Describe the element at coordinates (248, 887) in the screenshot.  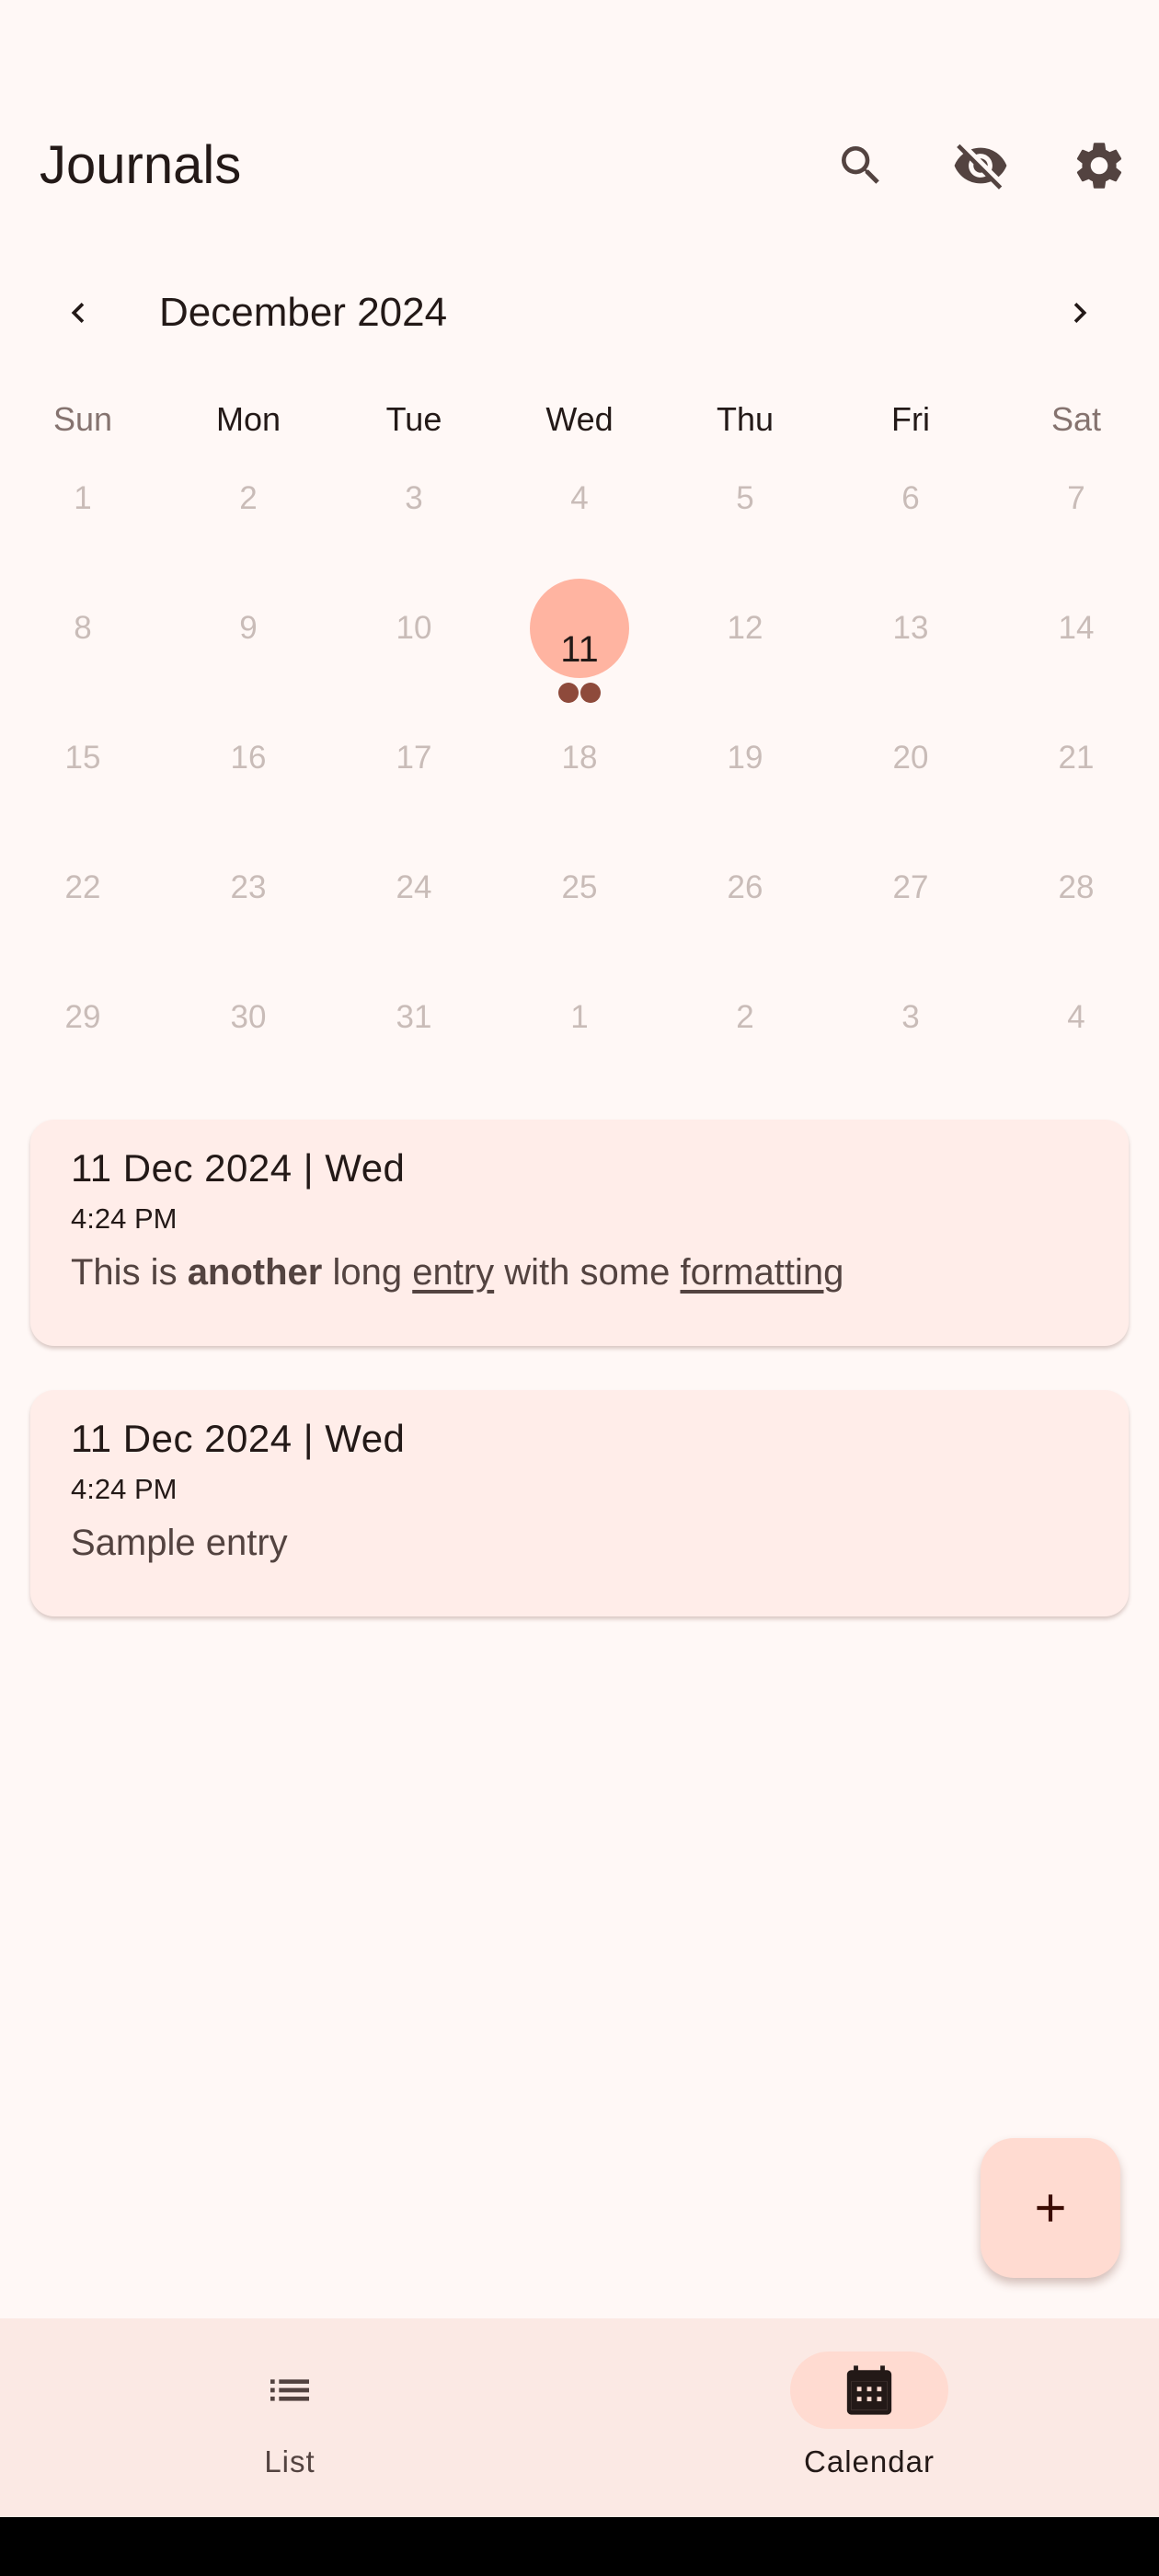
I see `calendar-day-number: 23` at that location.